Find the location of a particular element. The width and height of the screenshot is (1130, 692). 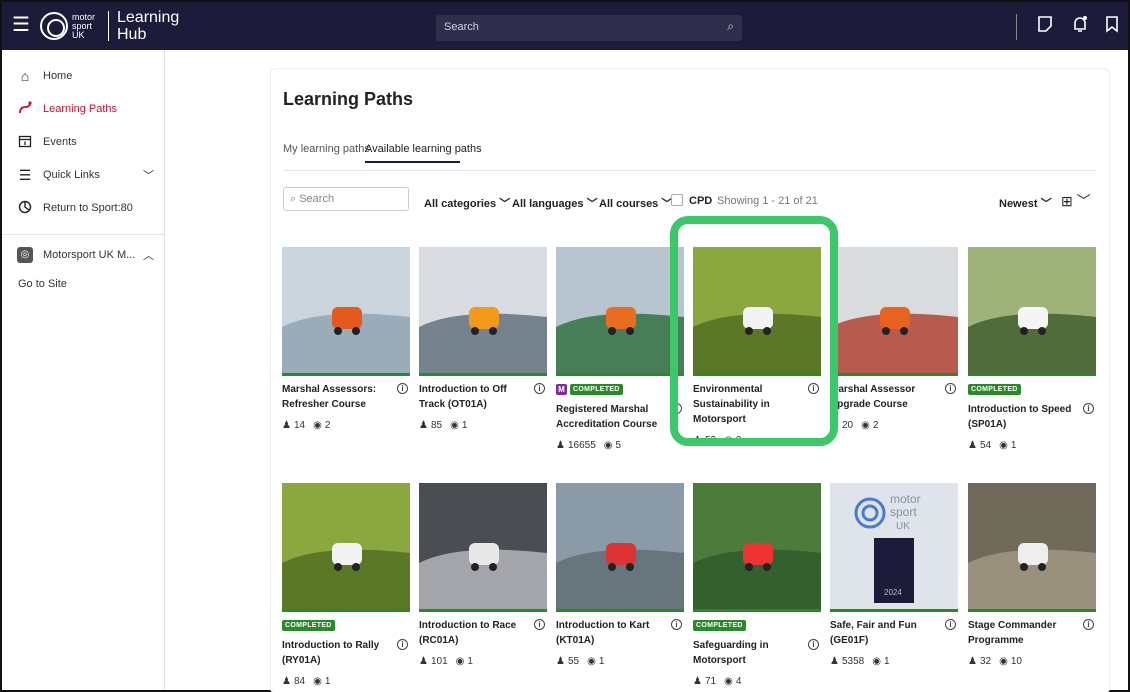

learners-count: ♟ 85 is located at coordinates (431, 425).